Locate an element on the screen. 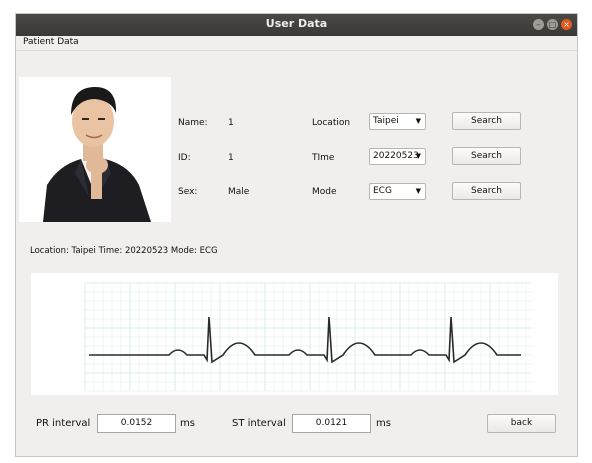 The height and width of the screenshot is (463, 592). time-select: 20220523 ▼ is located at coordinates (397, 156).